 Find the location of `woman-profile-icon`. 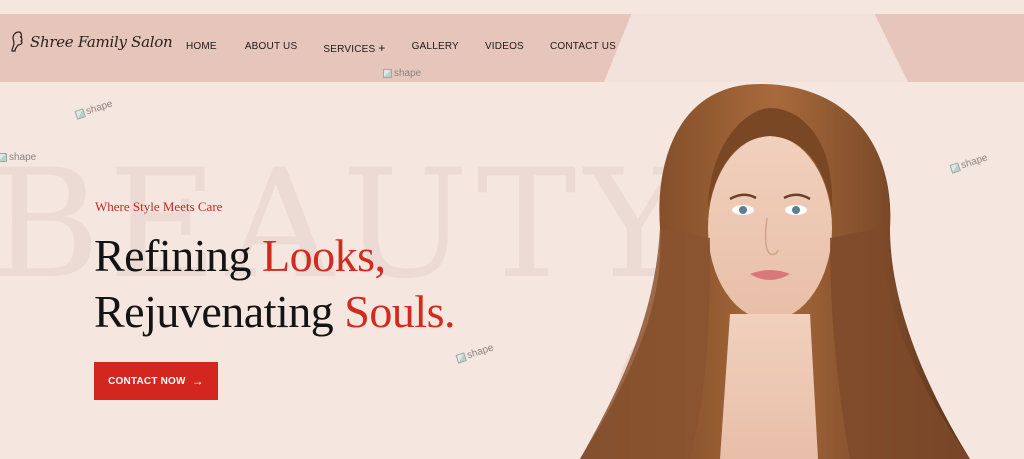

woman-profile-icon is located at coordinates (17, 41).